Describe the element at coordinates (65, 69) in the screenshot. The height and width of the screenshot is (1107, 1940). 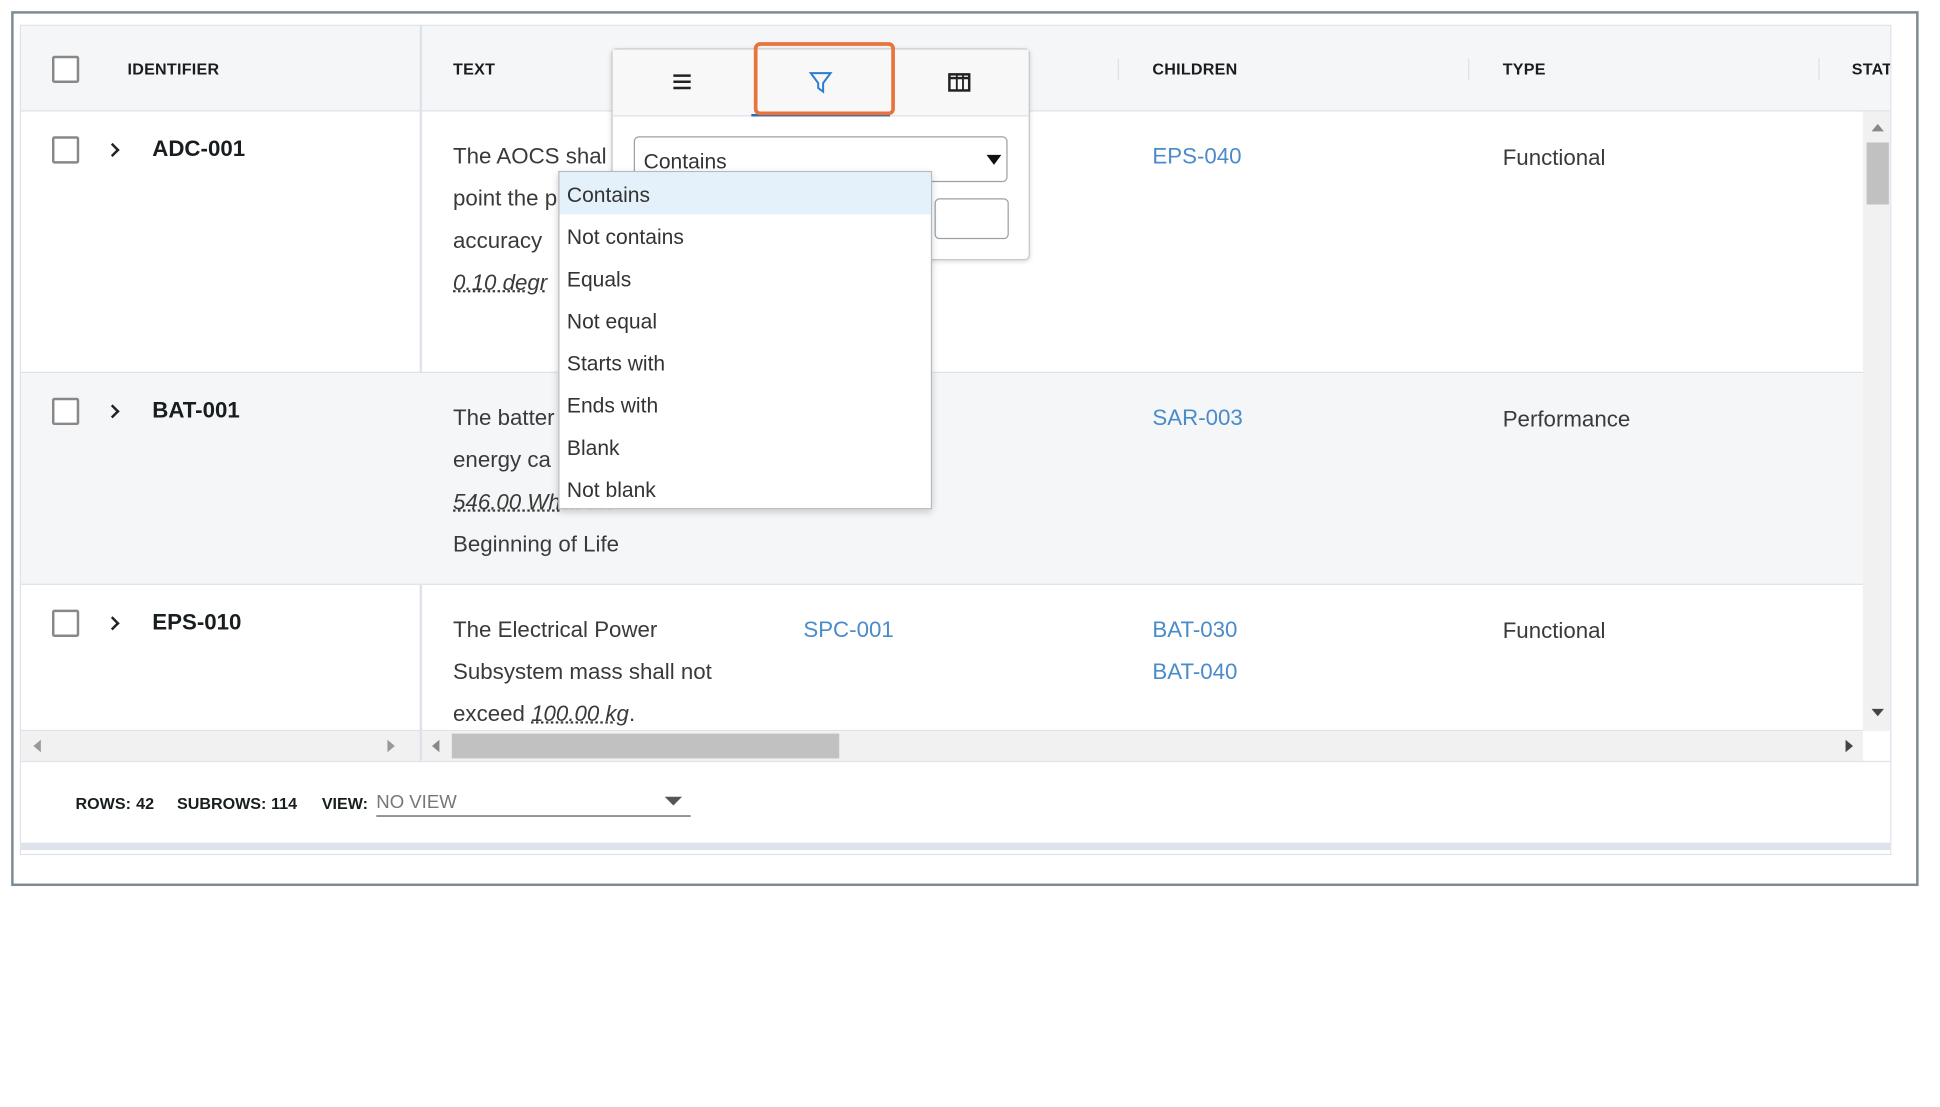
I see `select-all-checkbox` at that location.